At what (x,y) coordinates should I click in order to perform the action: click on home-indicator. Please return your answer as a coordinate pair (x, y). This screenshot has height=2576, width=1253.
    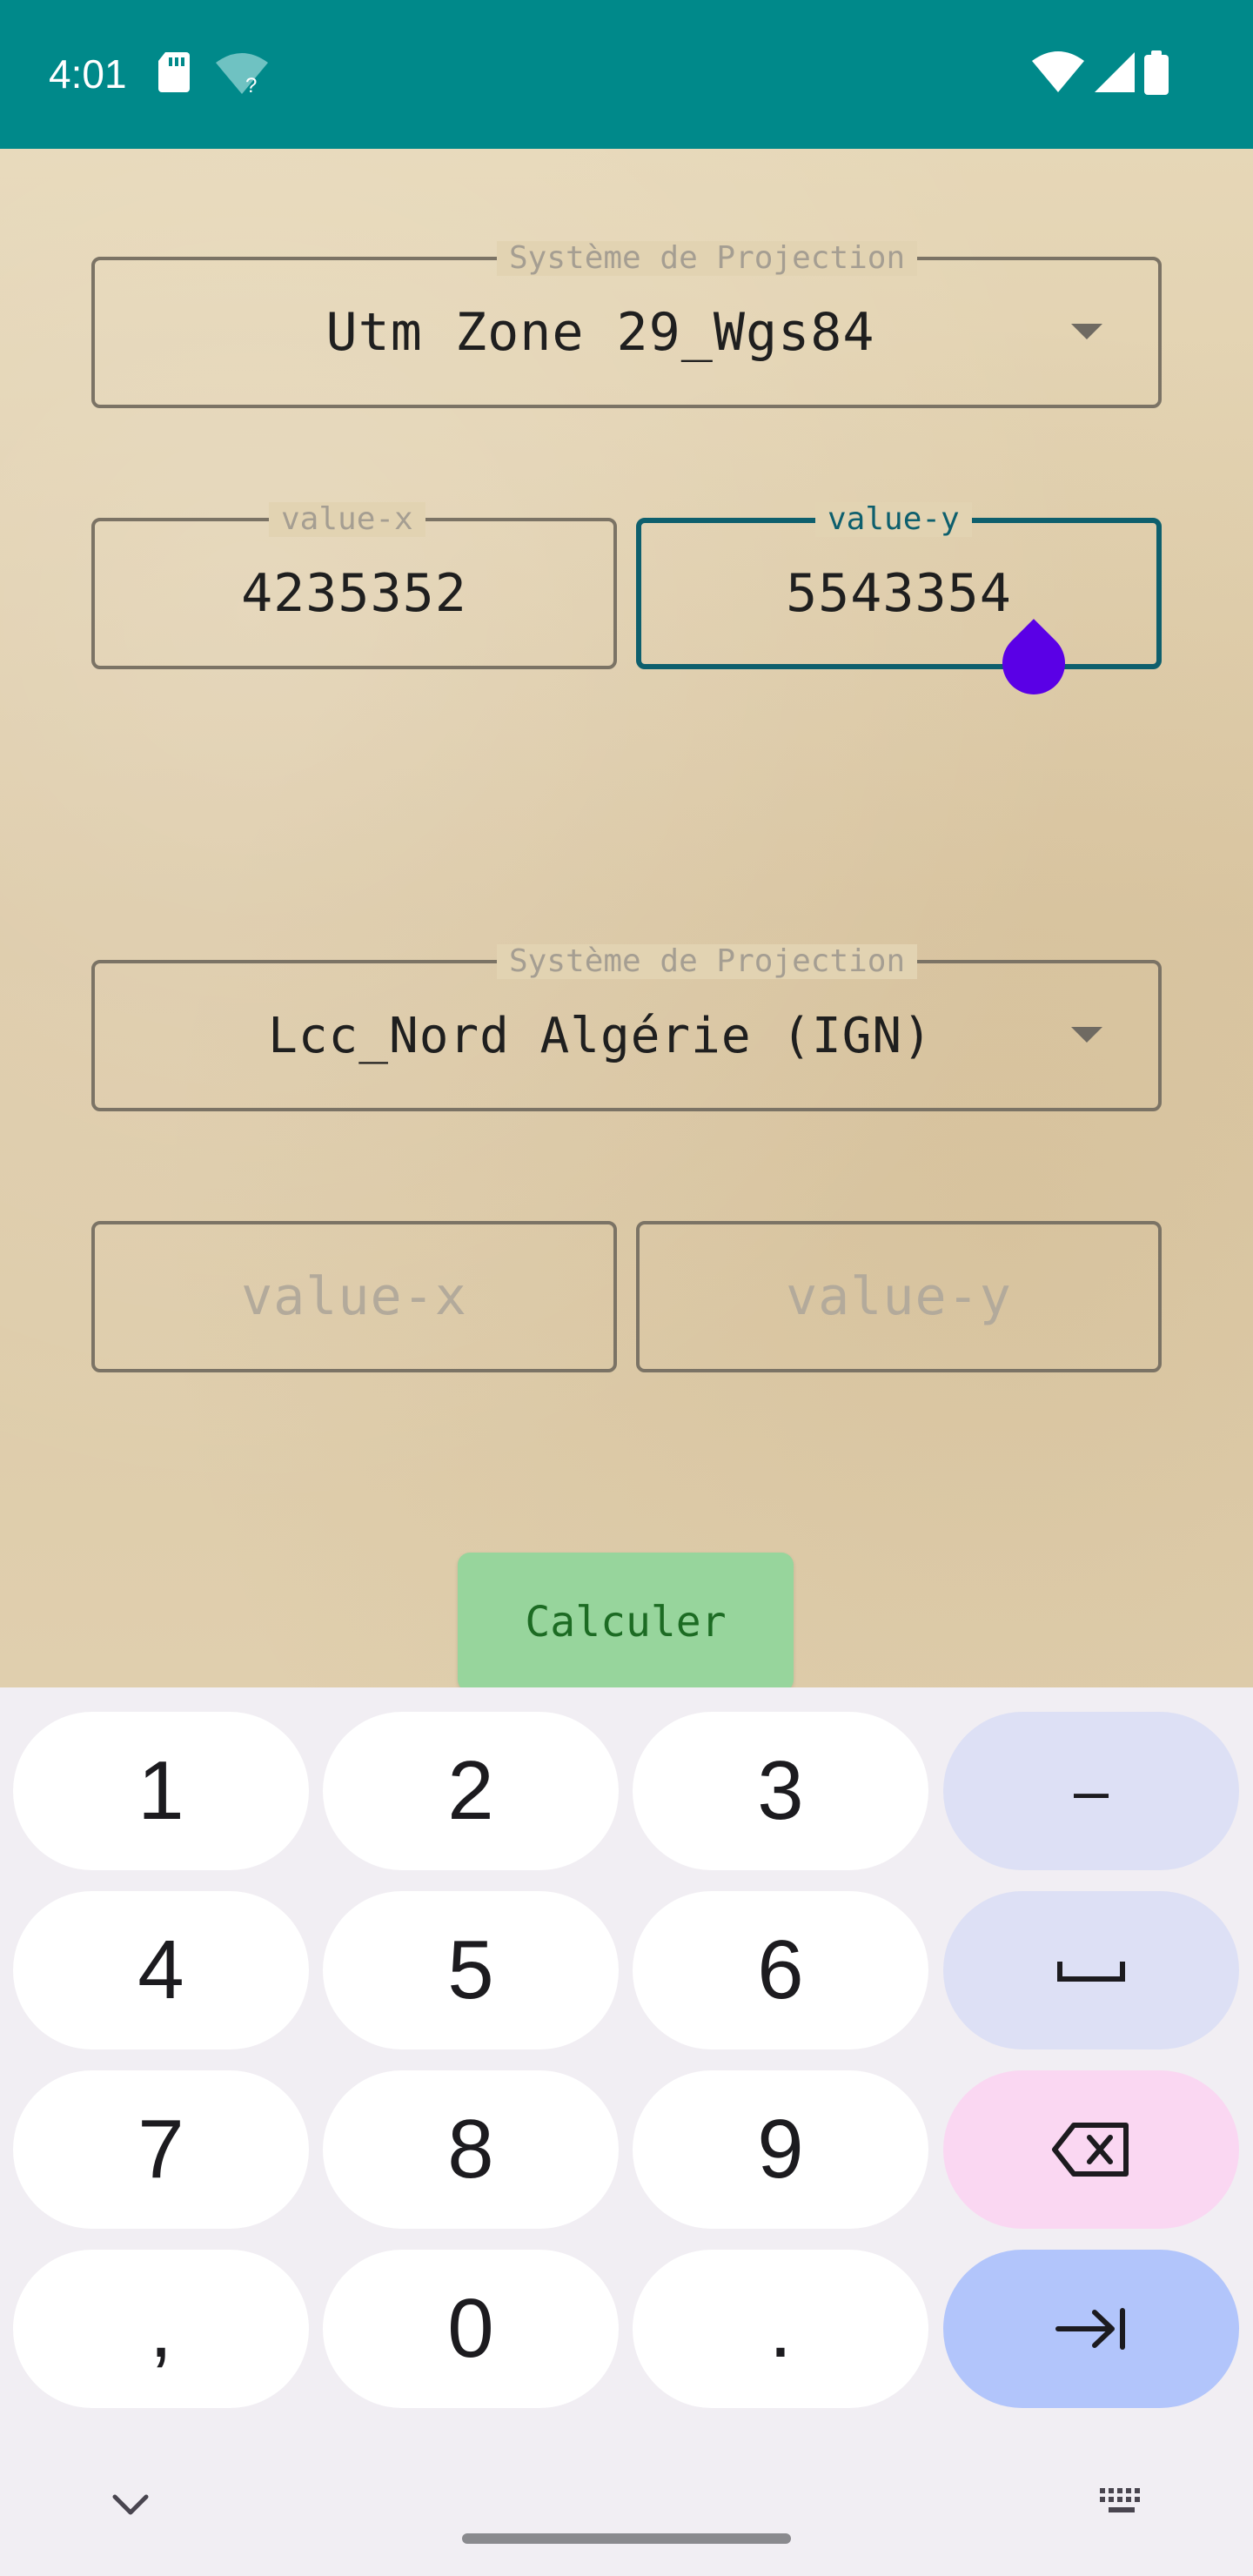
    Looking at the image, I should click on (626, 2538).